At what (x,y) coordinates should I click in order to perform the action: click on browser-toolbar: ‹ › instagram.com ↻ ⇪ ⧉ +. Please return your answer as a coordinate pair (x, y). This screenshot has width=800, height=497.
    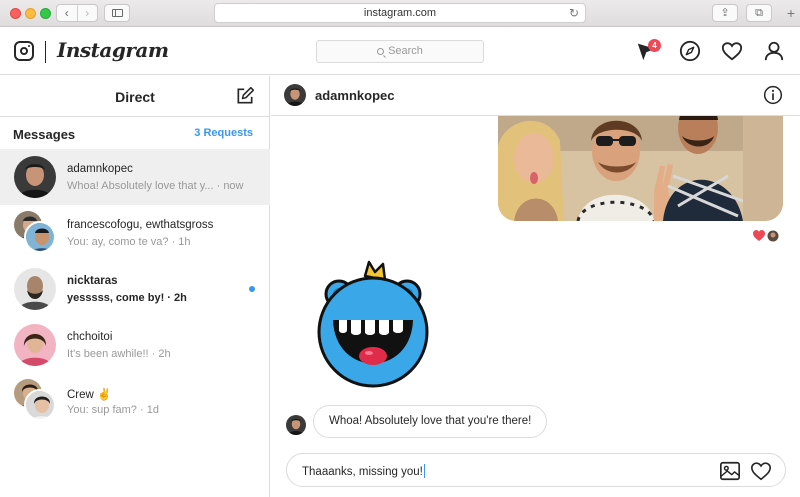
    Looking at the image, I should click on (400, 13).